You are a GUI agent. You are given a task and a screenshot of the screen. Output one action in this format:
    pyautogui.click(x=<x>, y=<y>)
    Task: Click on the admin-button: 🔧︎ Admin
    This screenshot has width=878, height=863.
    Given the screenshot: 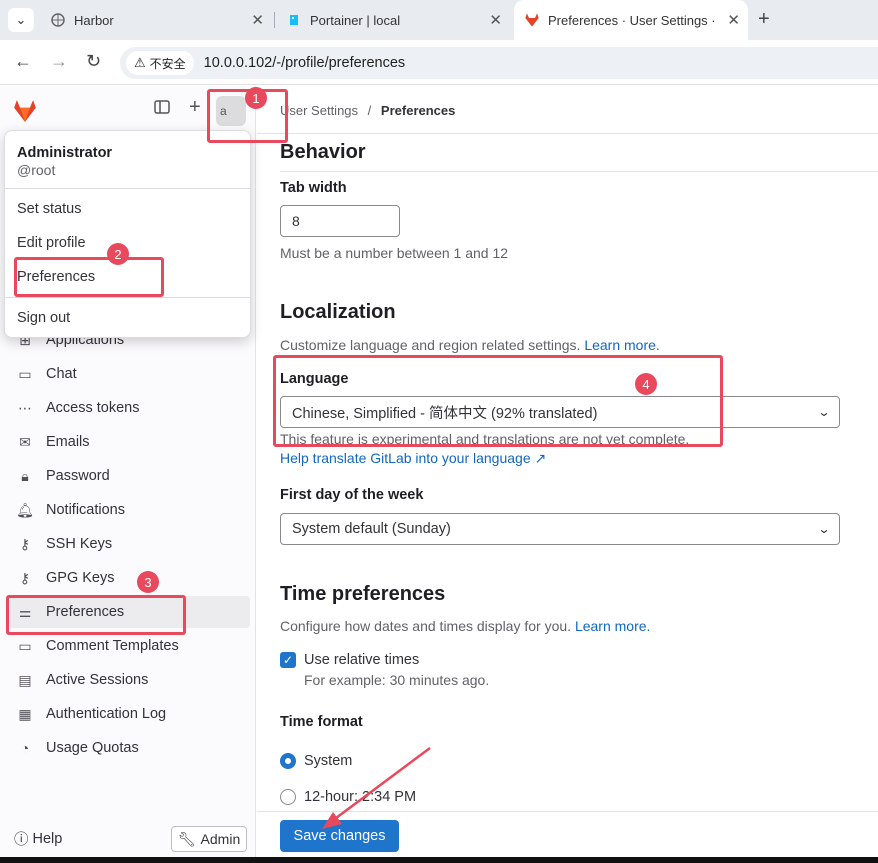 What is the action you would take?
    pyautogui.click(x=209, y=839)
    